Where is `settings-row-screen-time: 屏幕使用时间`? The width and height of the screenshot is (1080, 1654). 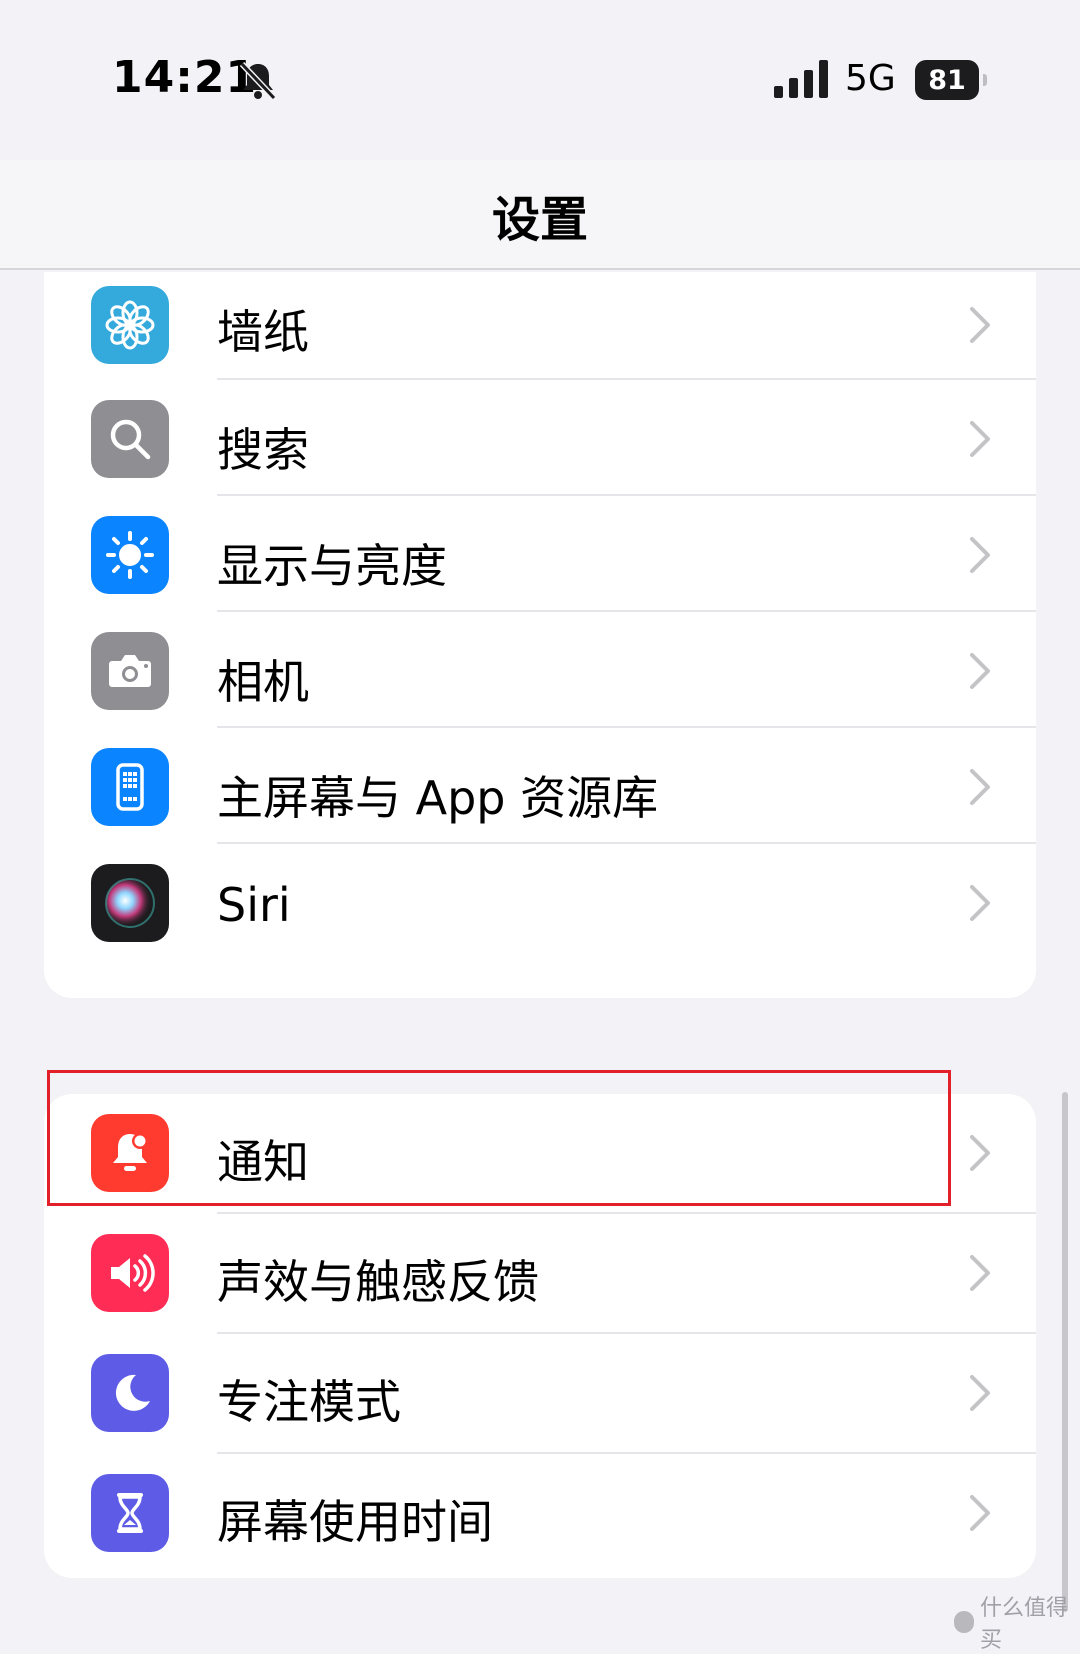 settings-row-screen-time: 屏幕使用时间 is located at coordinates (540, 1516).